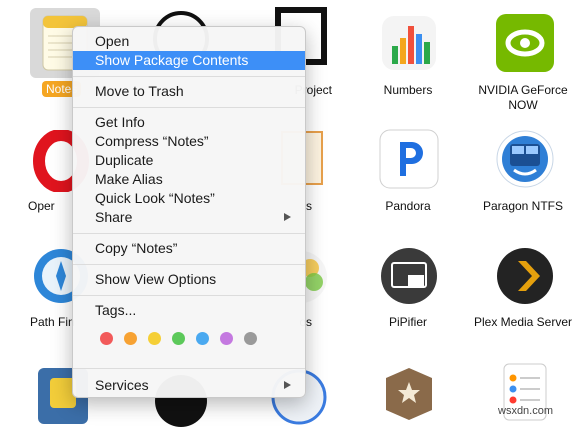 The image size is (576, 432). I want to click on menu-item-copy: Copy “Notes”, so click(189, 248).